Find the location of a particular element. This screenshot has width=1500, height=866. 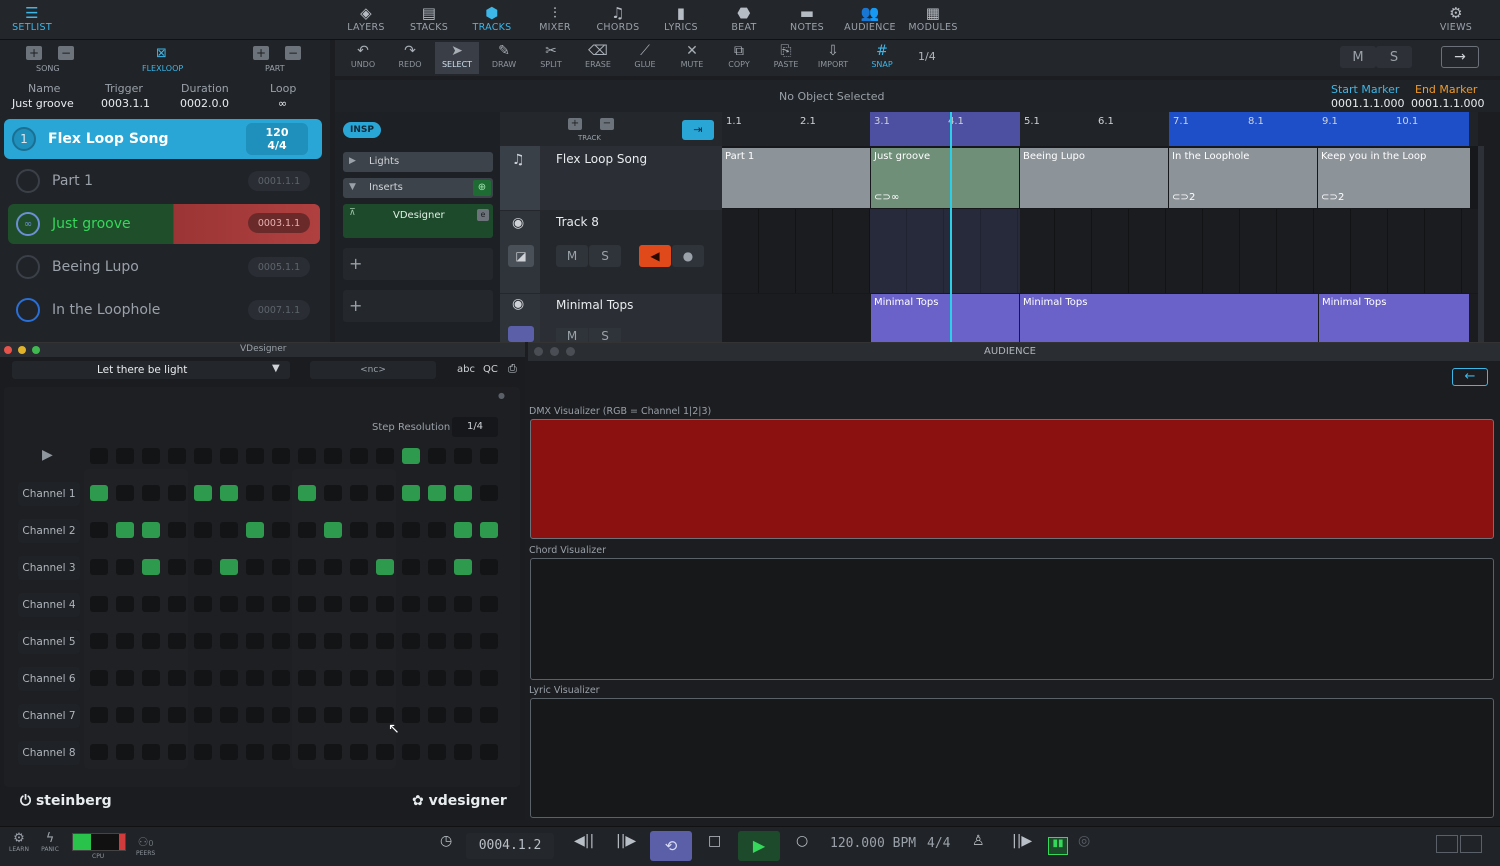

nav-layers: ◈ LAYERS is located at coordinates (366, 21).